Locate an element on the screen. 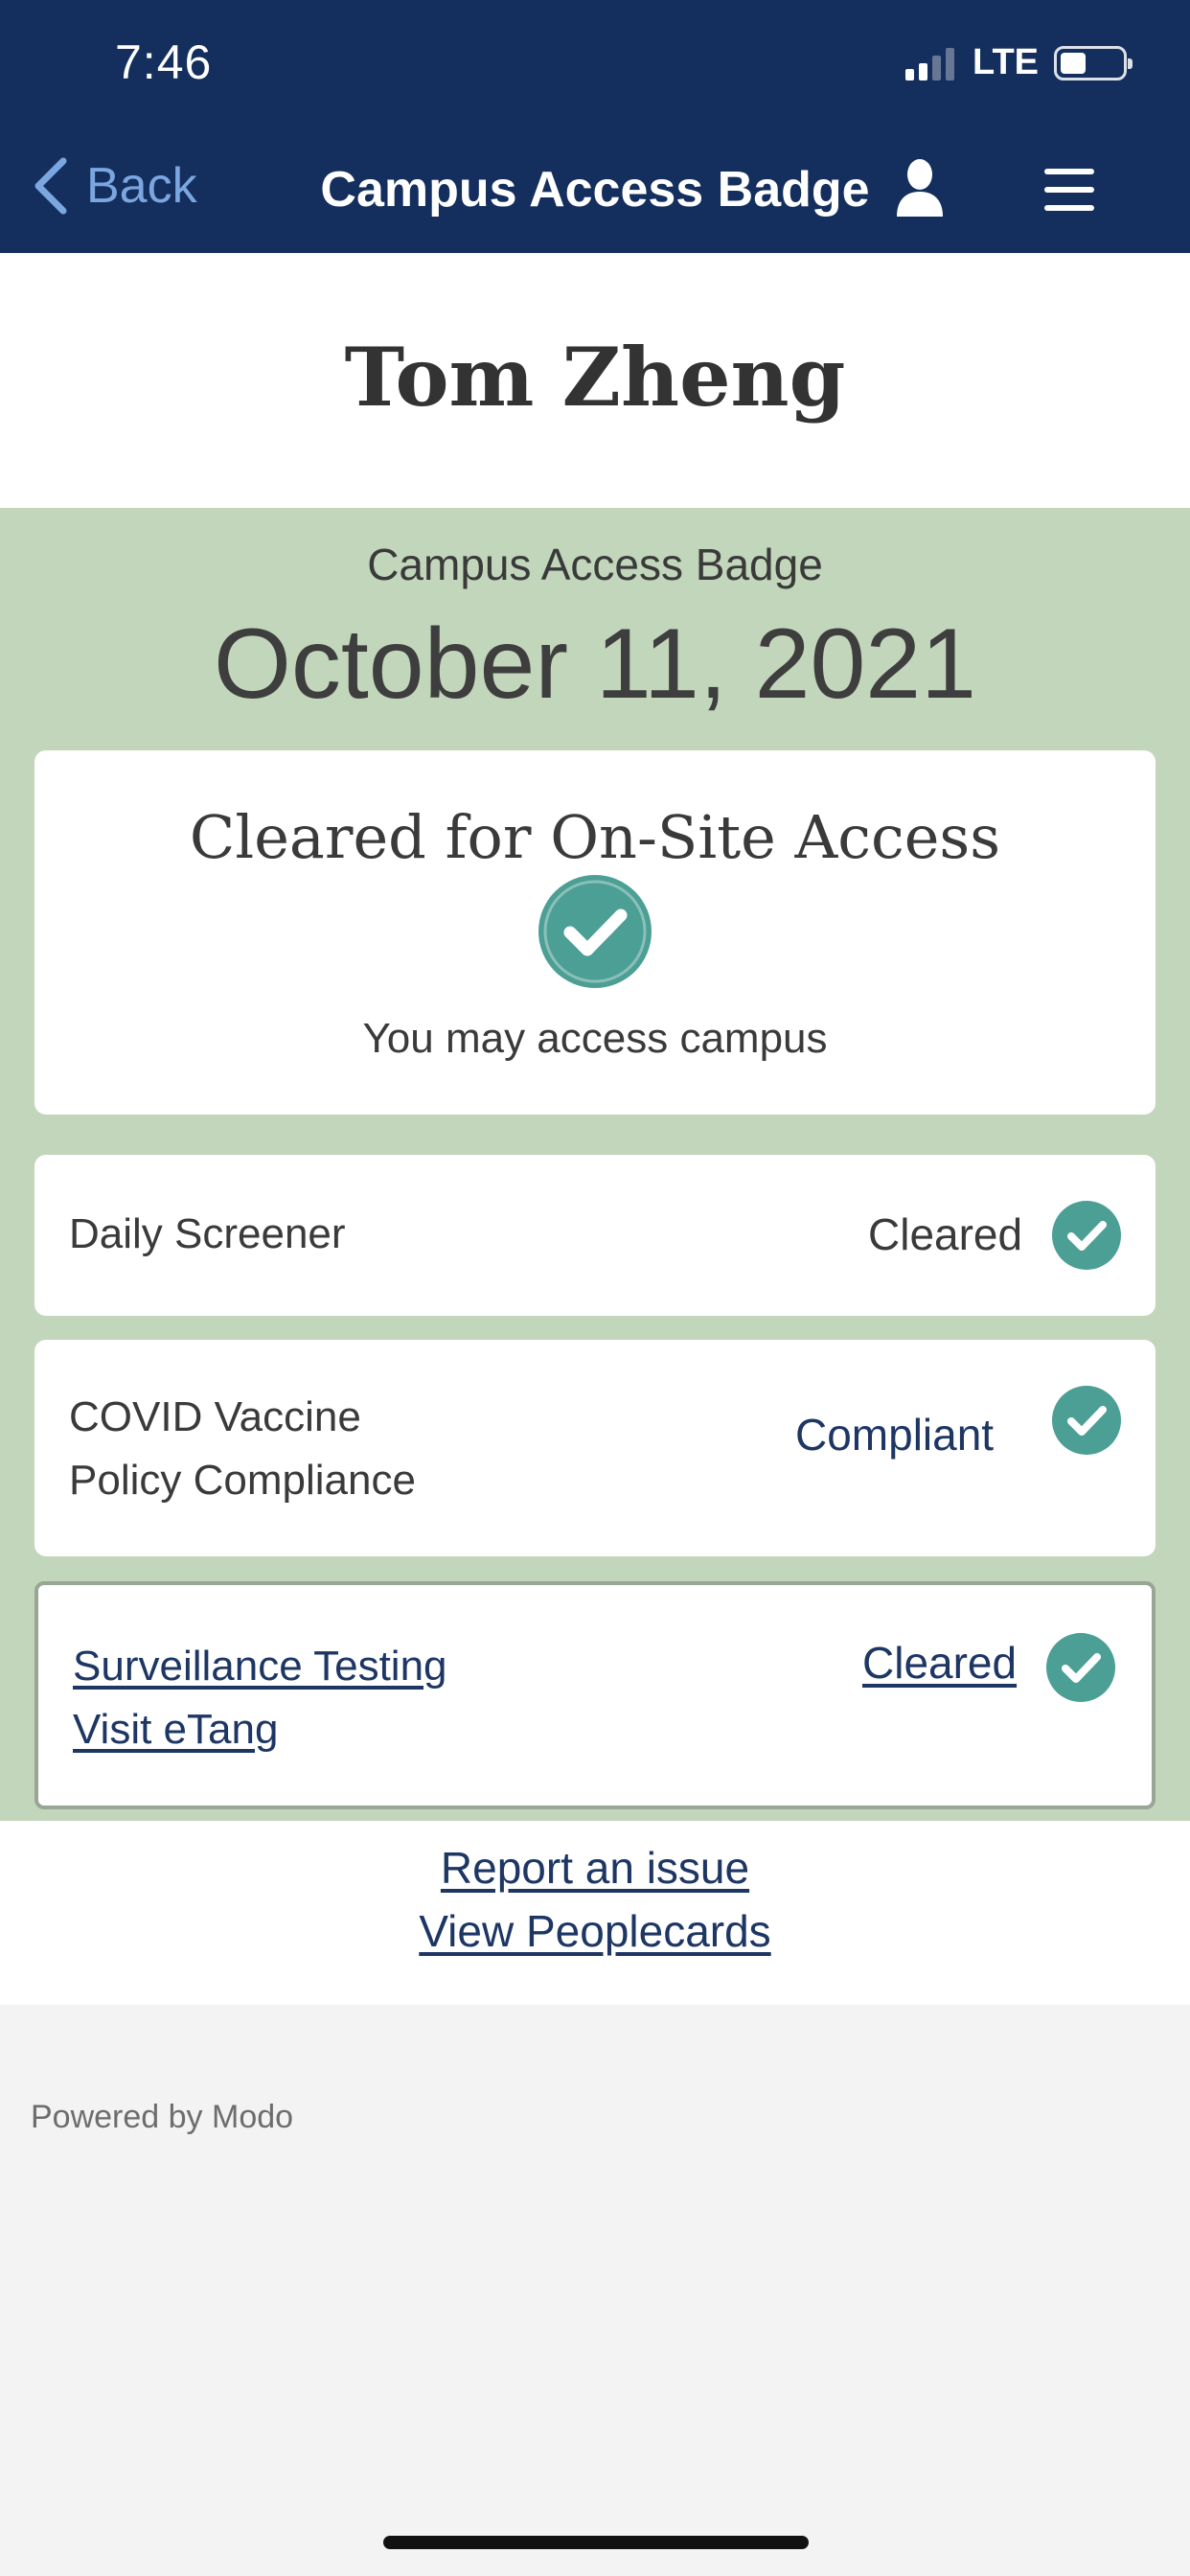  badge-date: October 11, 2021 is located at coordinates (595, 665).